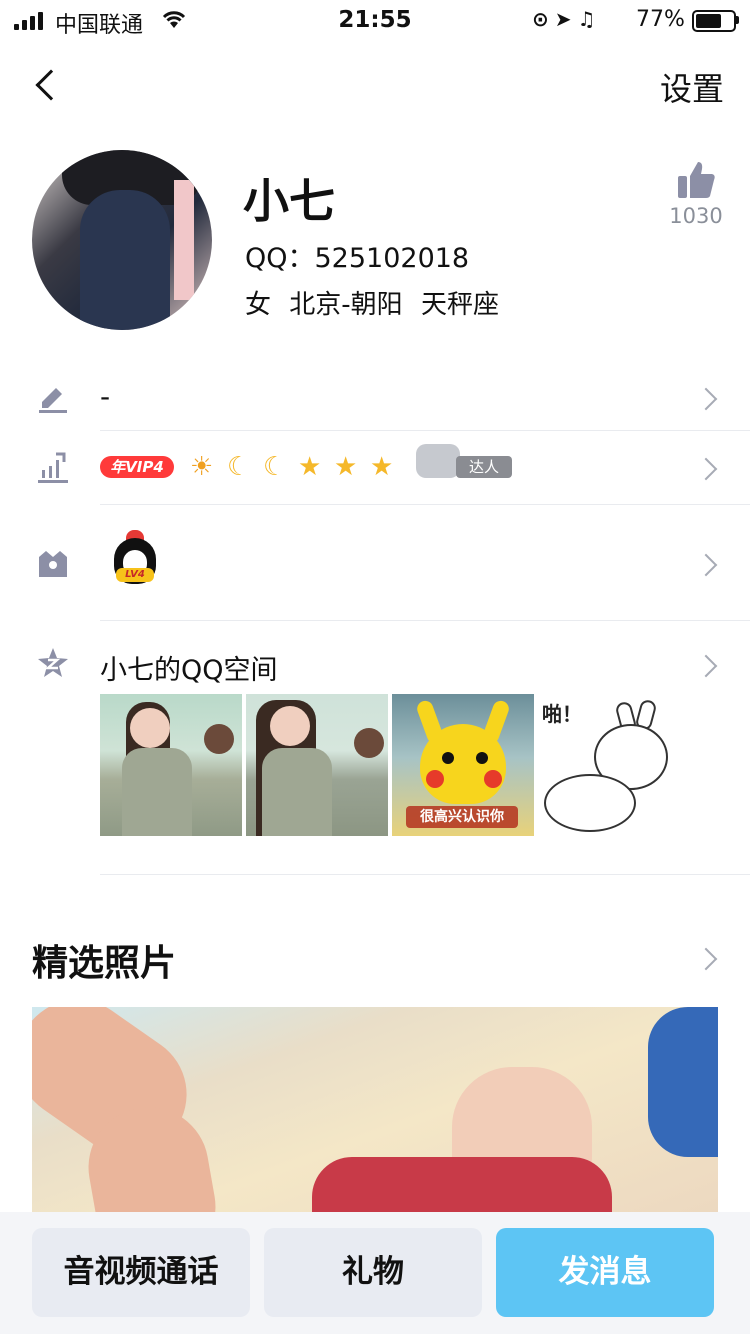 This screenshot has height=1334, width=750. Describe the element at coordinates (660, 19) in the screenshot. I see `battery-percent: 77%` at that location.